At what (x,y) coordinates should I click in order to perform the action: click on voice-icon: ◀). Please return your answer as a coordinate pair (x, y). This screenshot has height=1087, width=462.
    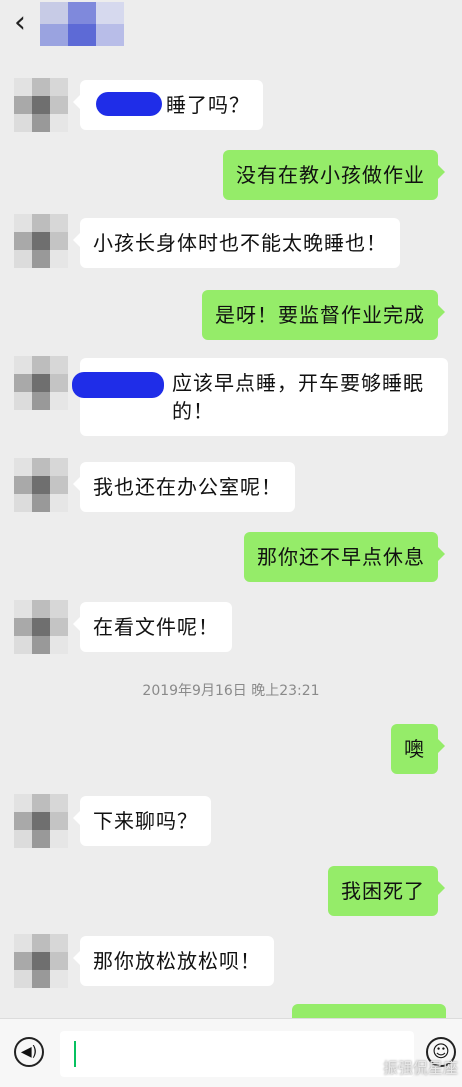
    Looking at the image, I should click on (29, 1052).